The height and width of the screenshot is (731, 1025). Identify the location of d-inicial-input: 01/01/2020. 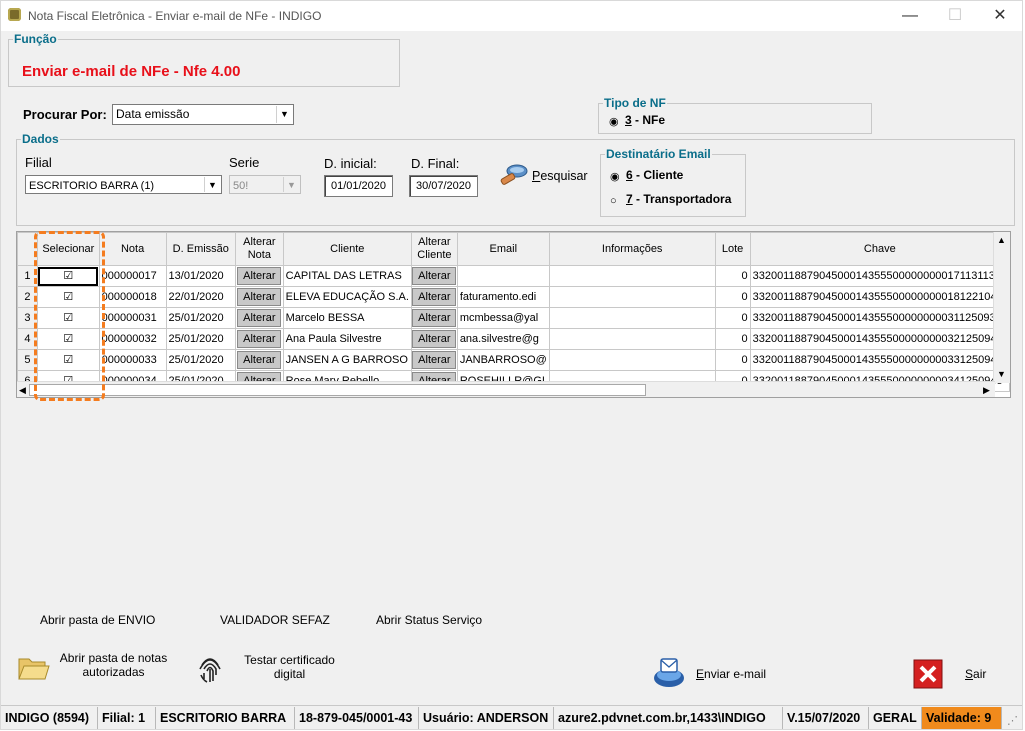
(358, 186).